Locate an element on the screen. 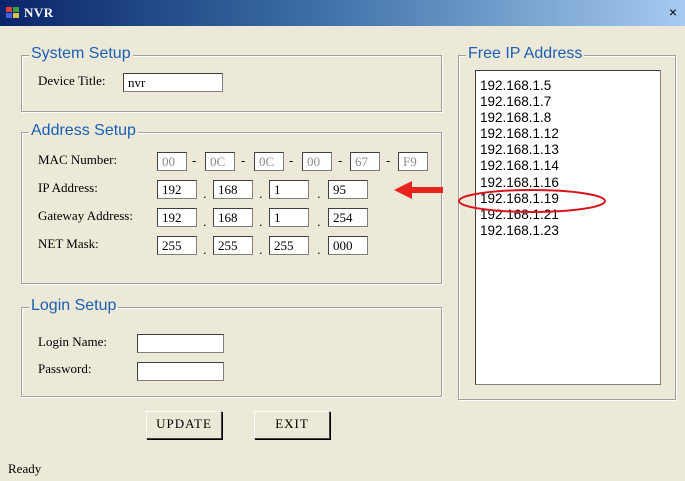  login-setup-group is located at coordinates (231, 352).